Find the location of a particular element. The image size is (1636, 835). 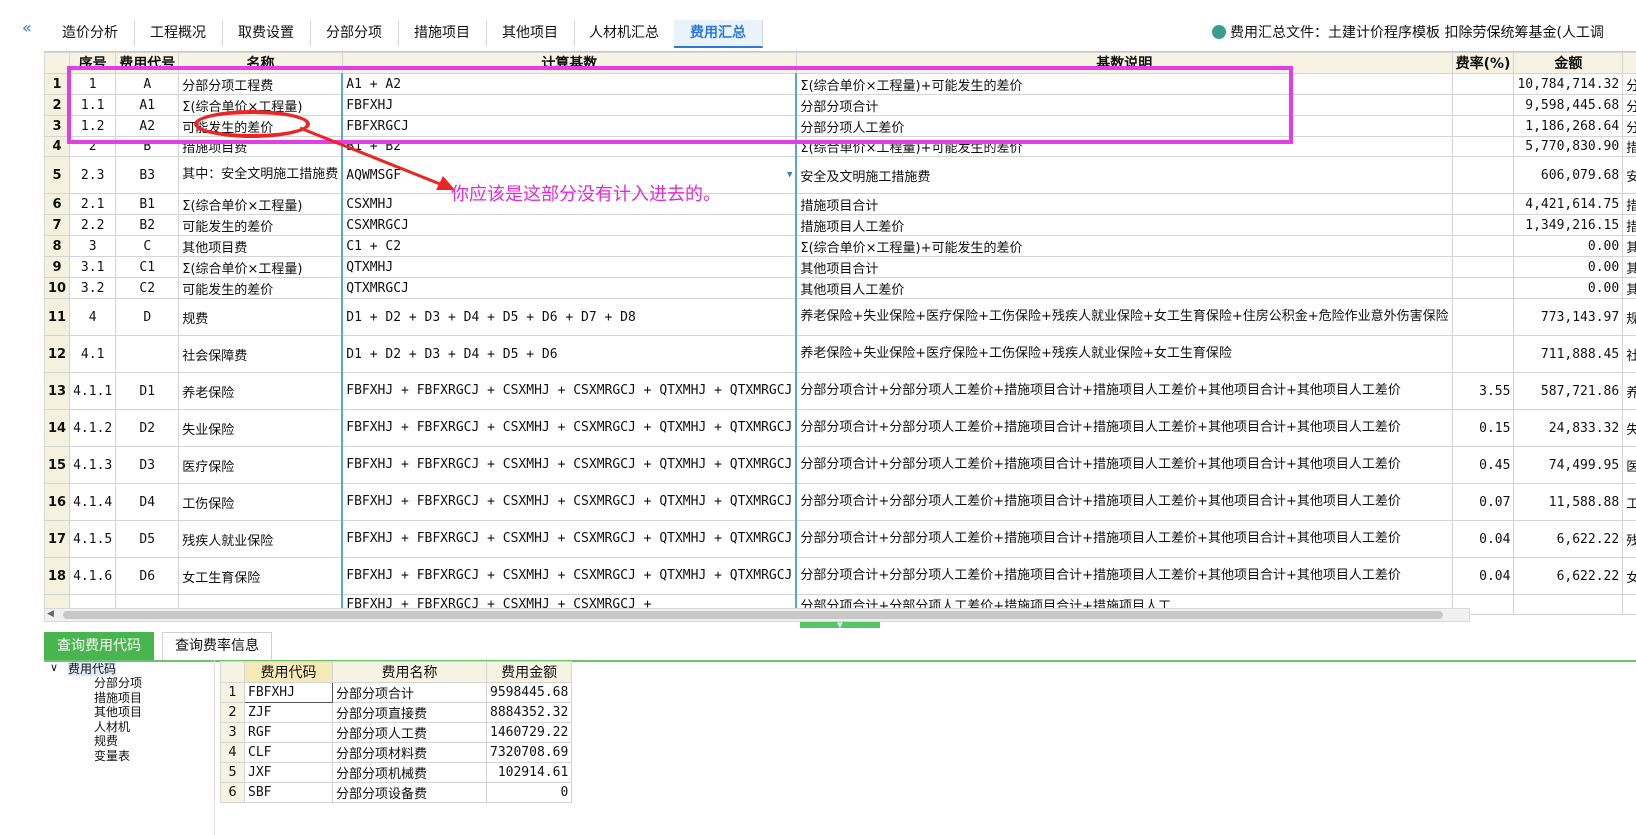

cell-seq: 1.2 is located at coordinates (93, 126).